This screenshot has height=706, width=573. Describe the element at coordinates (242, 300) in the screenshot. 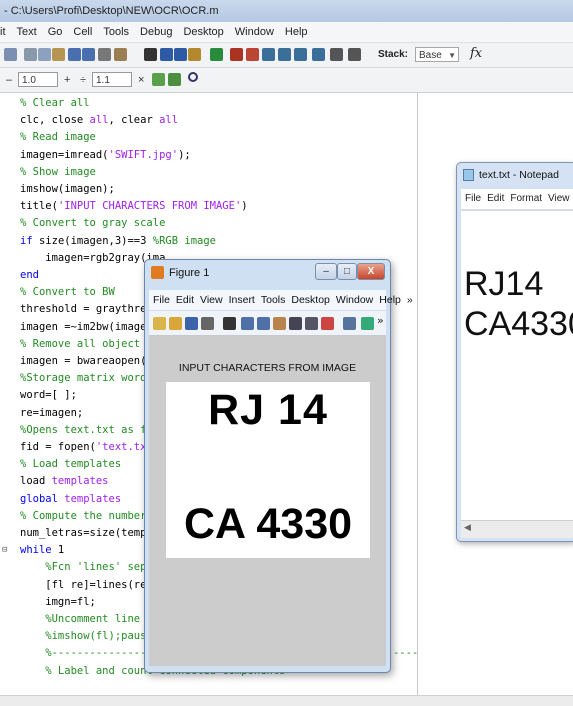

I see `figure-menu-item-3: Insert` at that location.